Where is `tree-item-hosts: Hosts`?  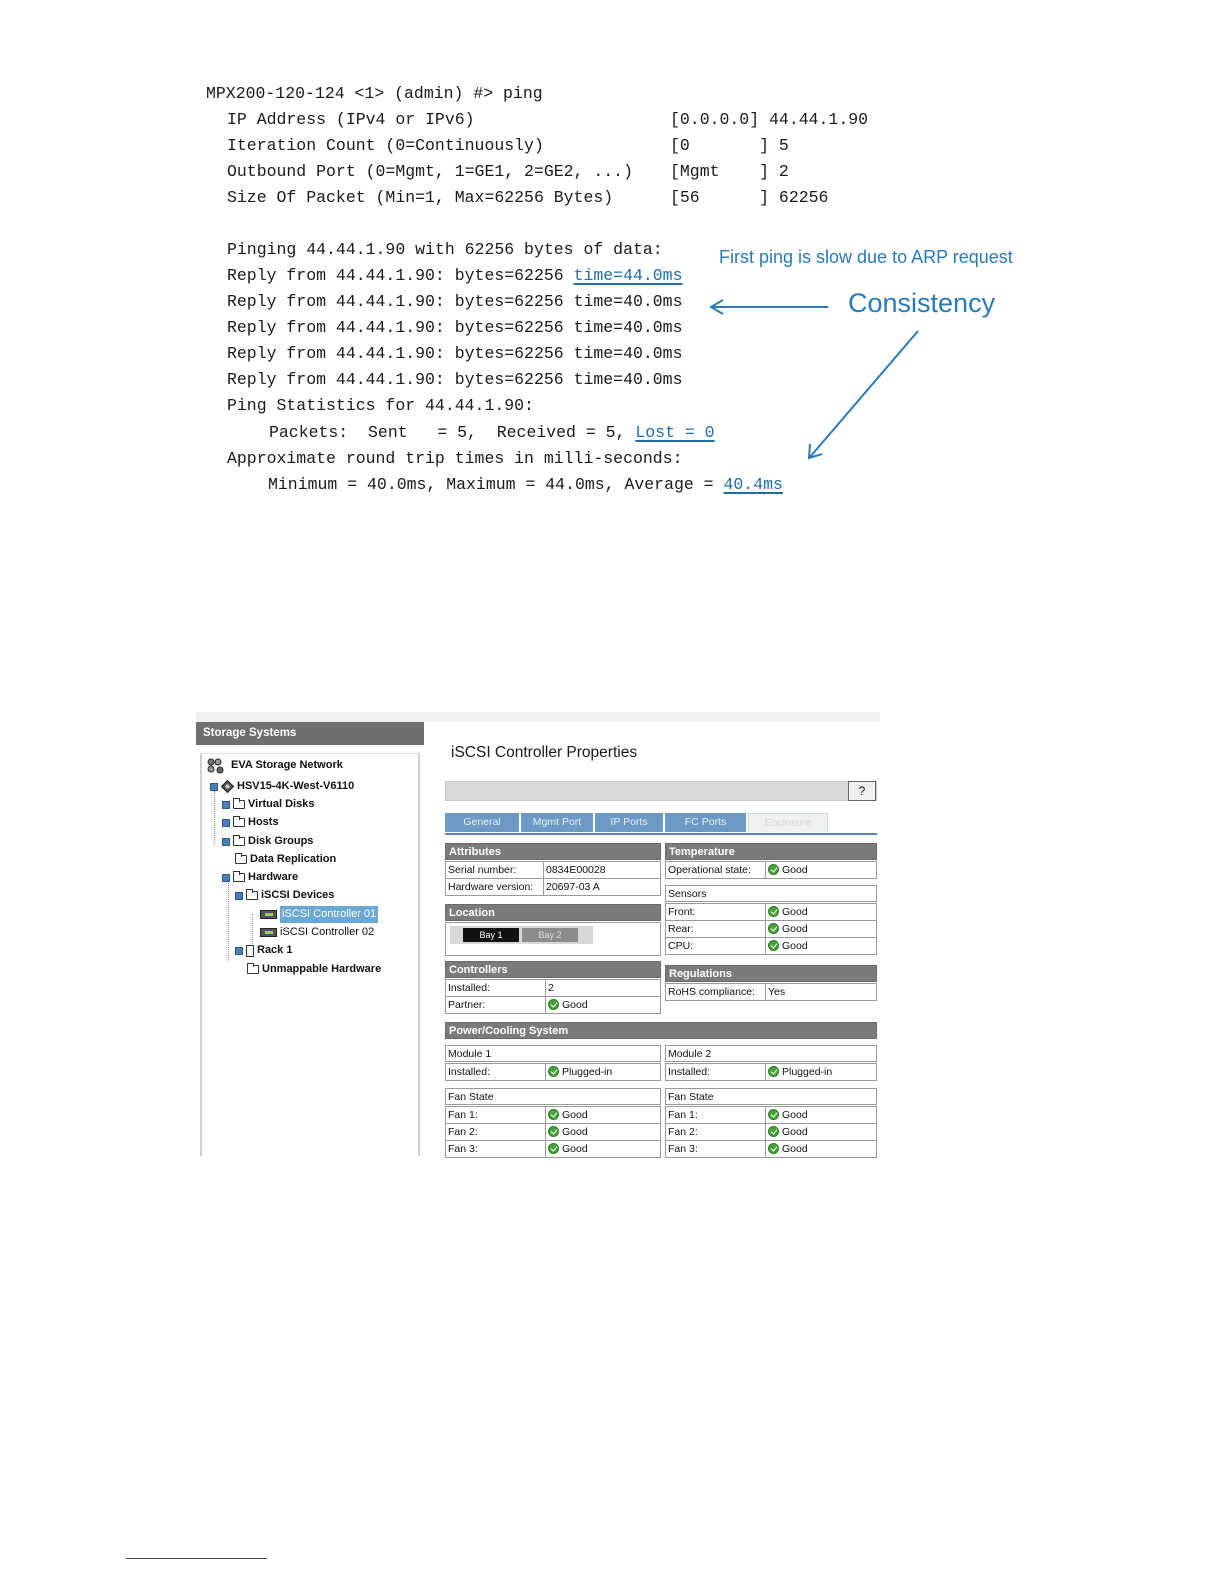
tree-item-hosts: Hosts is located at coordinates (250, 822).